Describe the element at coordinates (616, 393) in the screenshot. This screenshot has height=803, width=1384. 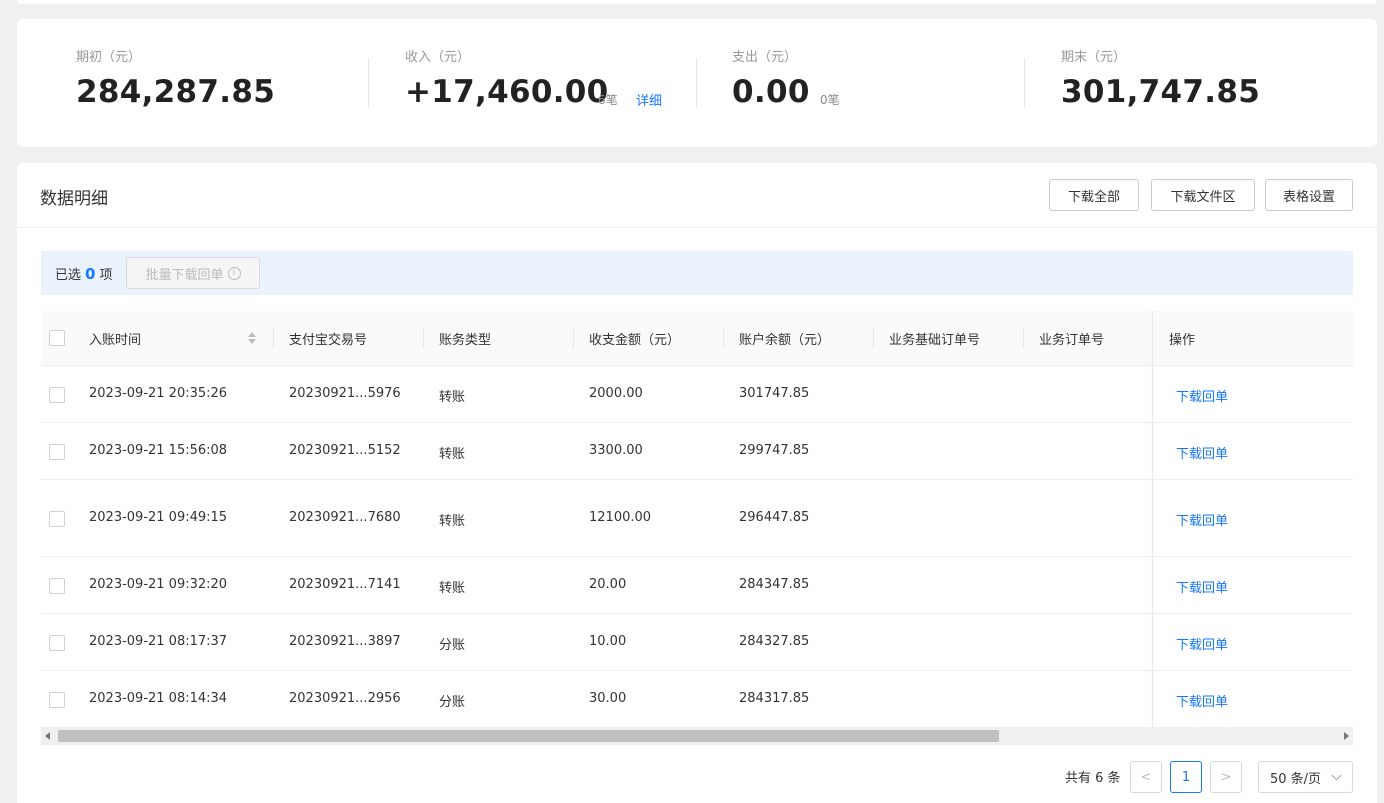
I see `cell-amount: 2000.00` at that location.